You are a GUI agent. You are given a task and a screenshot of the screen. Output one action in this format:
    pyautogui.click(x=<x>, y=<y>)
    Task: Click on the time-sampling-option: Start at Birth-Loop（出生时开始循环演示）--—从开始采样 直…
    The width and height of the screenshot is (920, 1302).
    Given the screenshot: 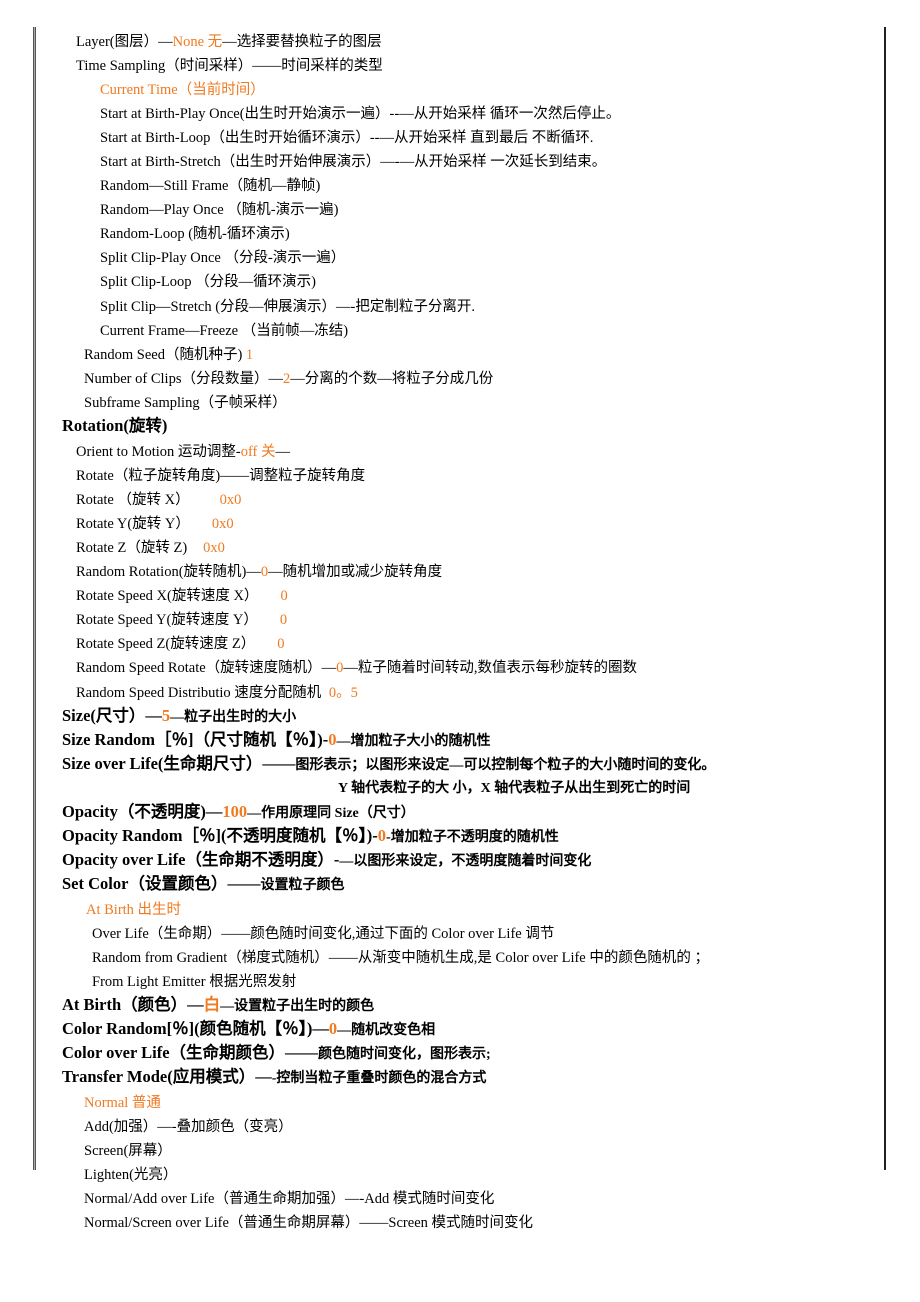 What is the action you would take?
    pyautogui.click(x=347, y=138)
    